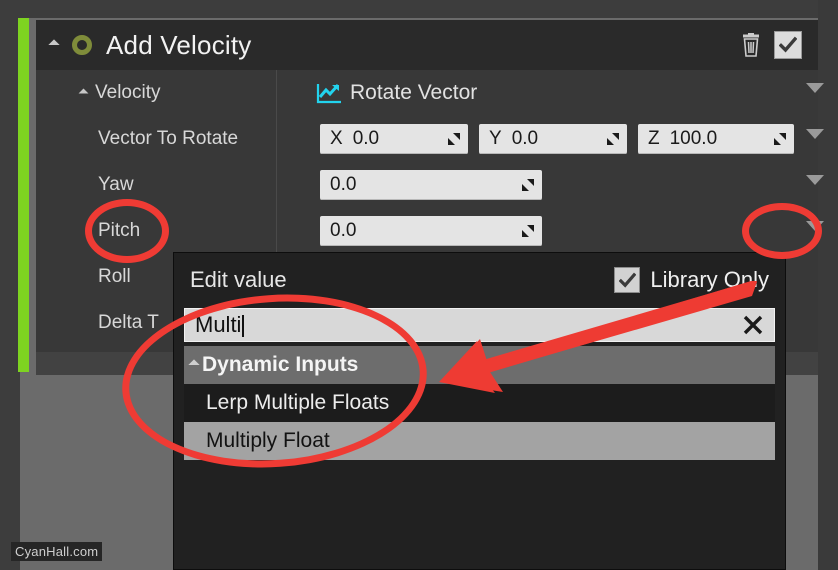  I want to click on green-circle-node-icon, so click(82, 45).